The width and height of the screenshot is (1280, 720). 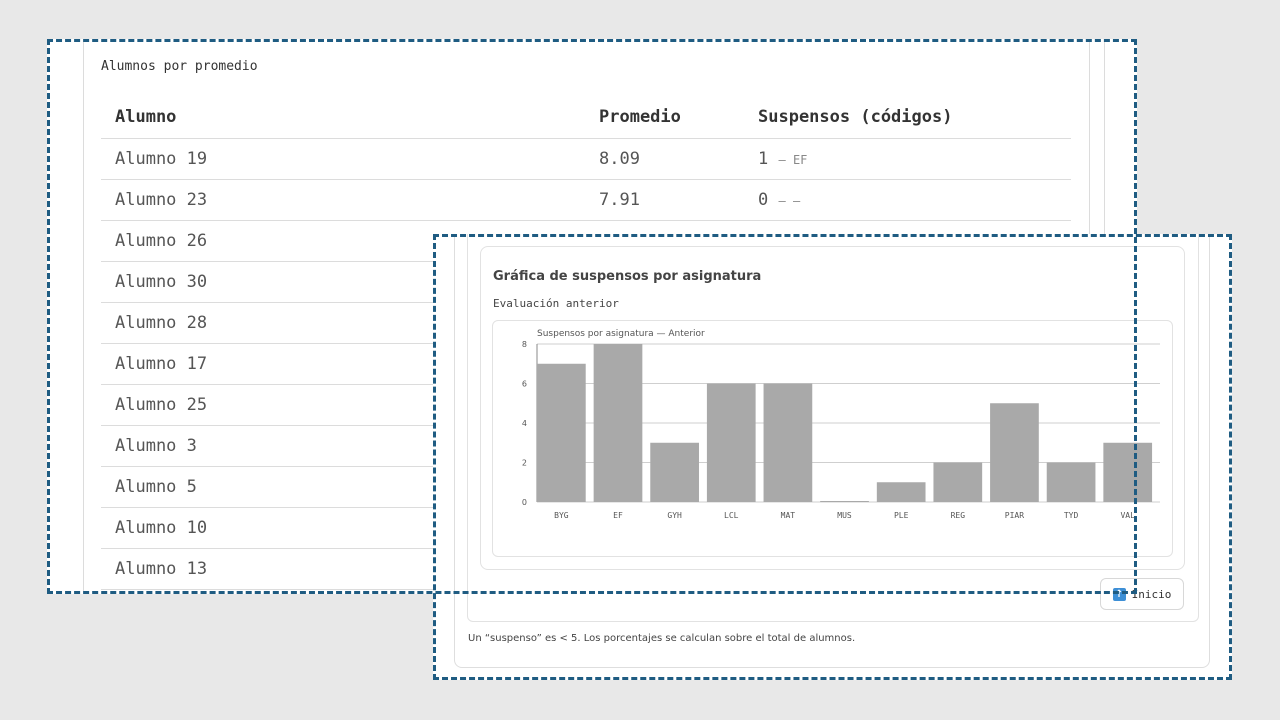 What do you see at coordinates (907, 200) in the screenshot?
I see `student-fails: 0 – –` at bounding box center [907, 200].